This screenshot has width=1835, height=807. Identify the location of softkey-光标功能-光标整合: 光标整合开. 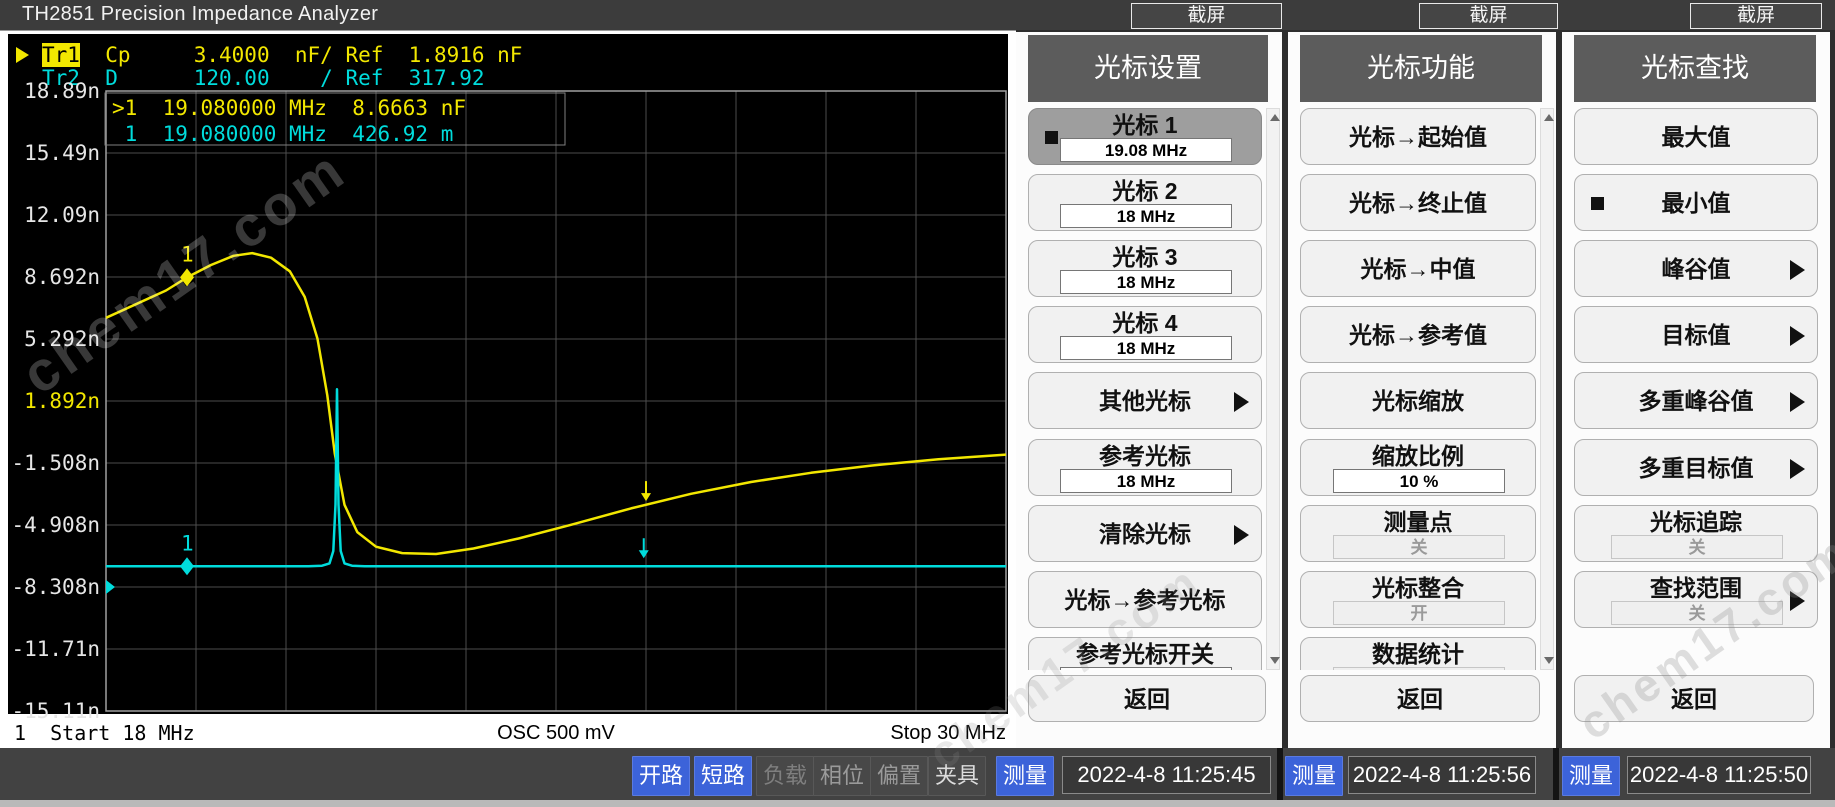
(1418, 599).